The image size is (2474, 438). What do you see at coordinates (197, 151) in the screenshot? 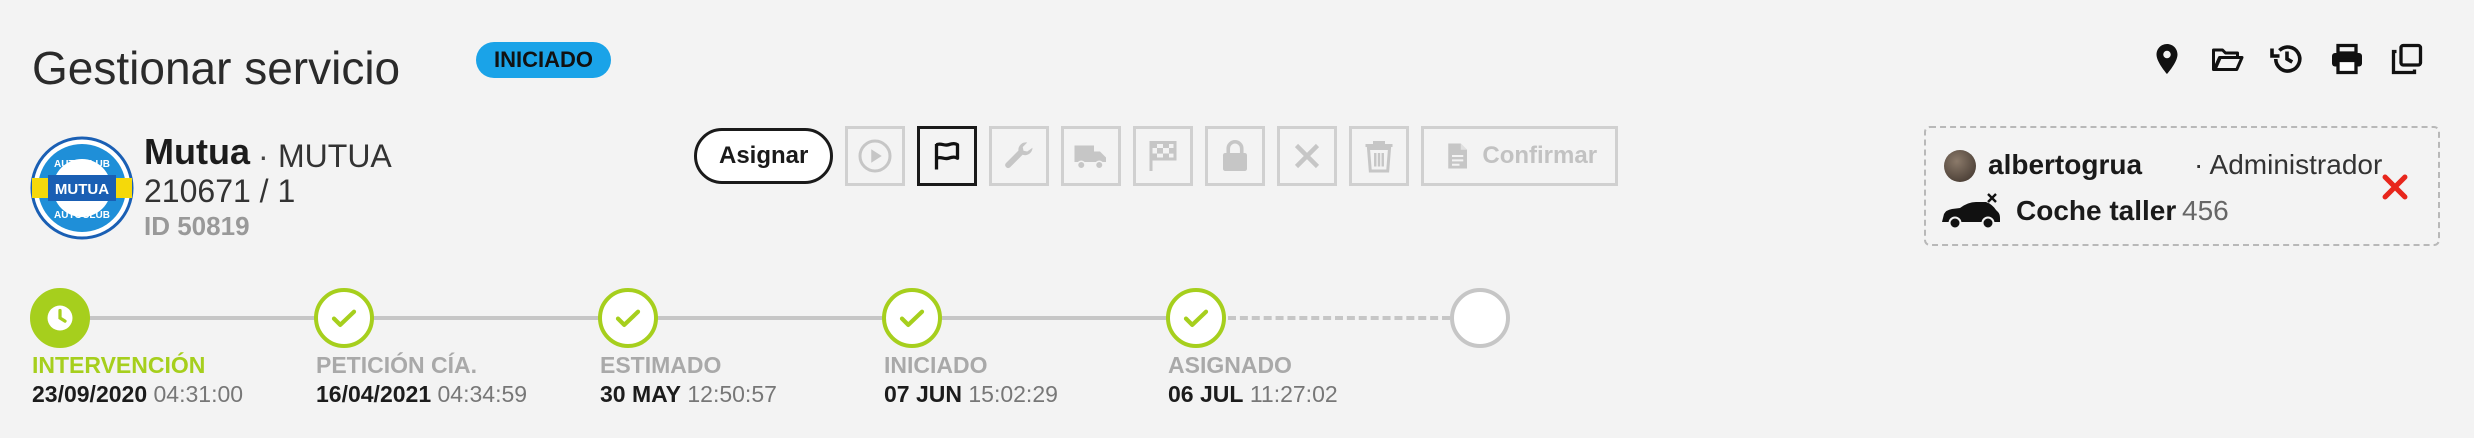
I see `client-name: Mutua` at bounding box center [197, 151].